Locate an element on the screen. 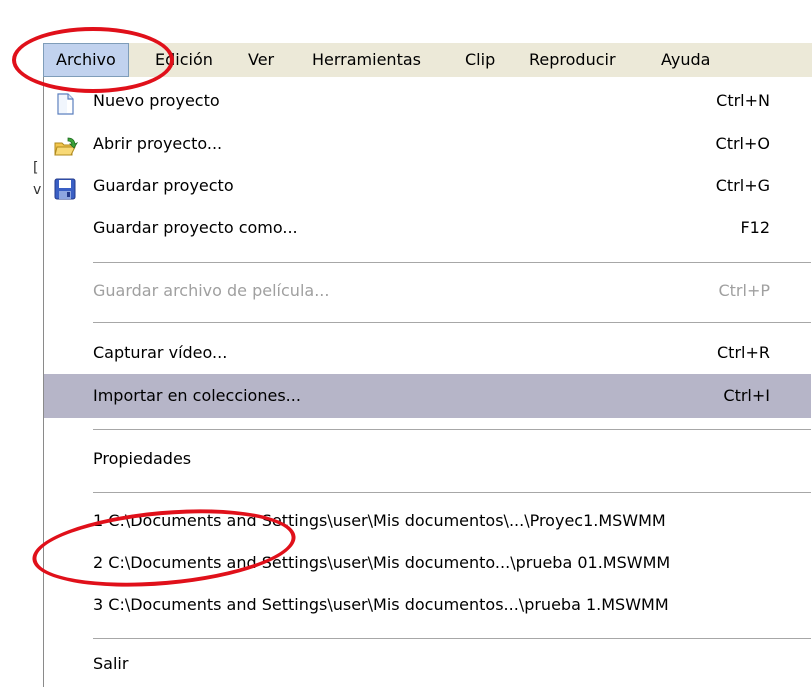  menu-item-label: Salir is located at coordinates (111, 663).